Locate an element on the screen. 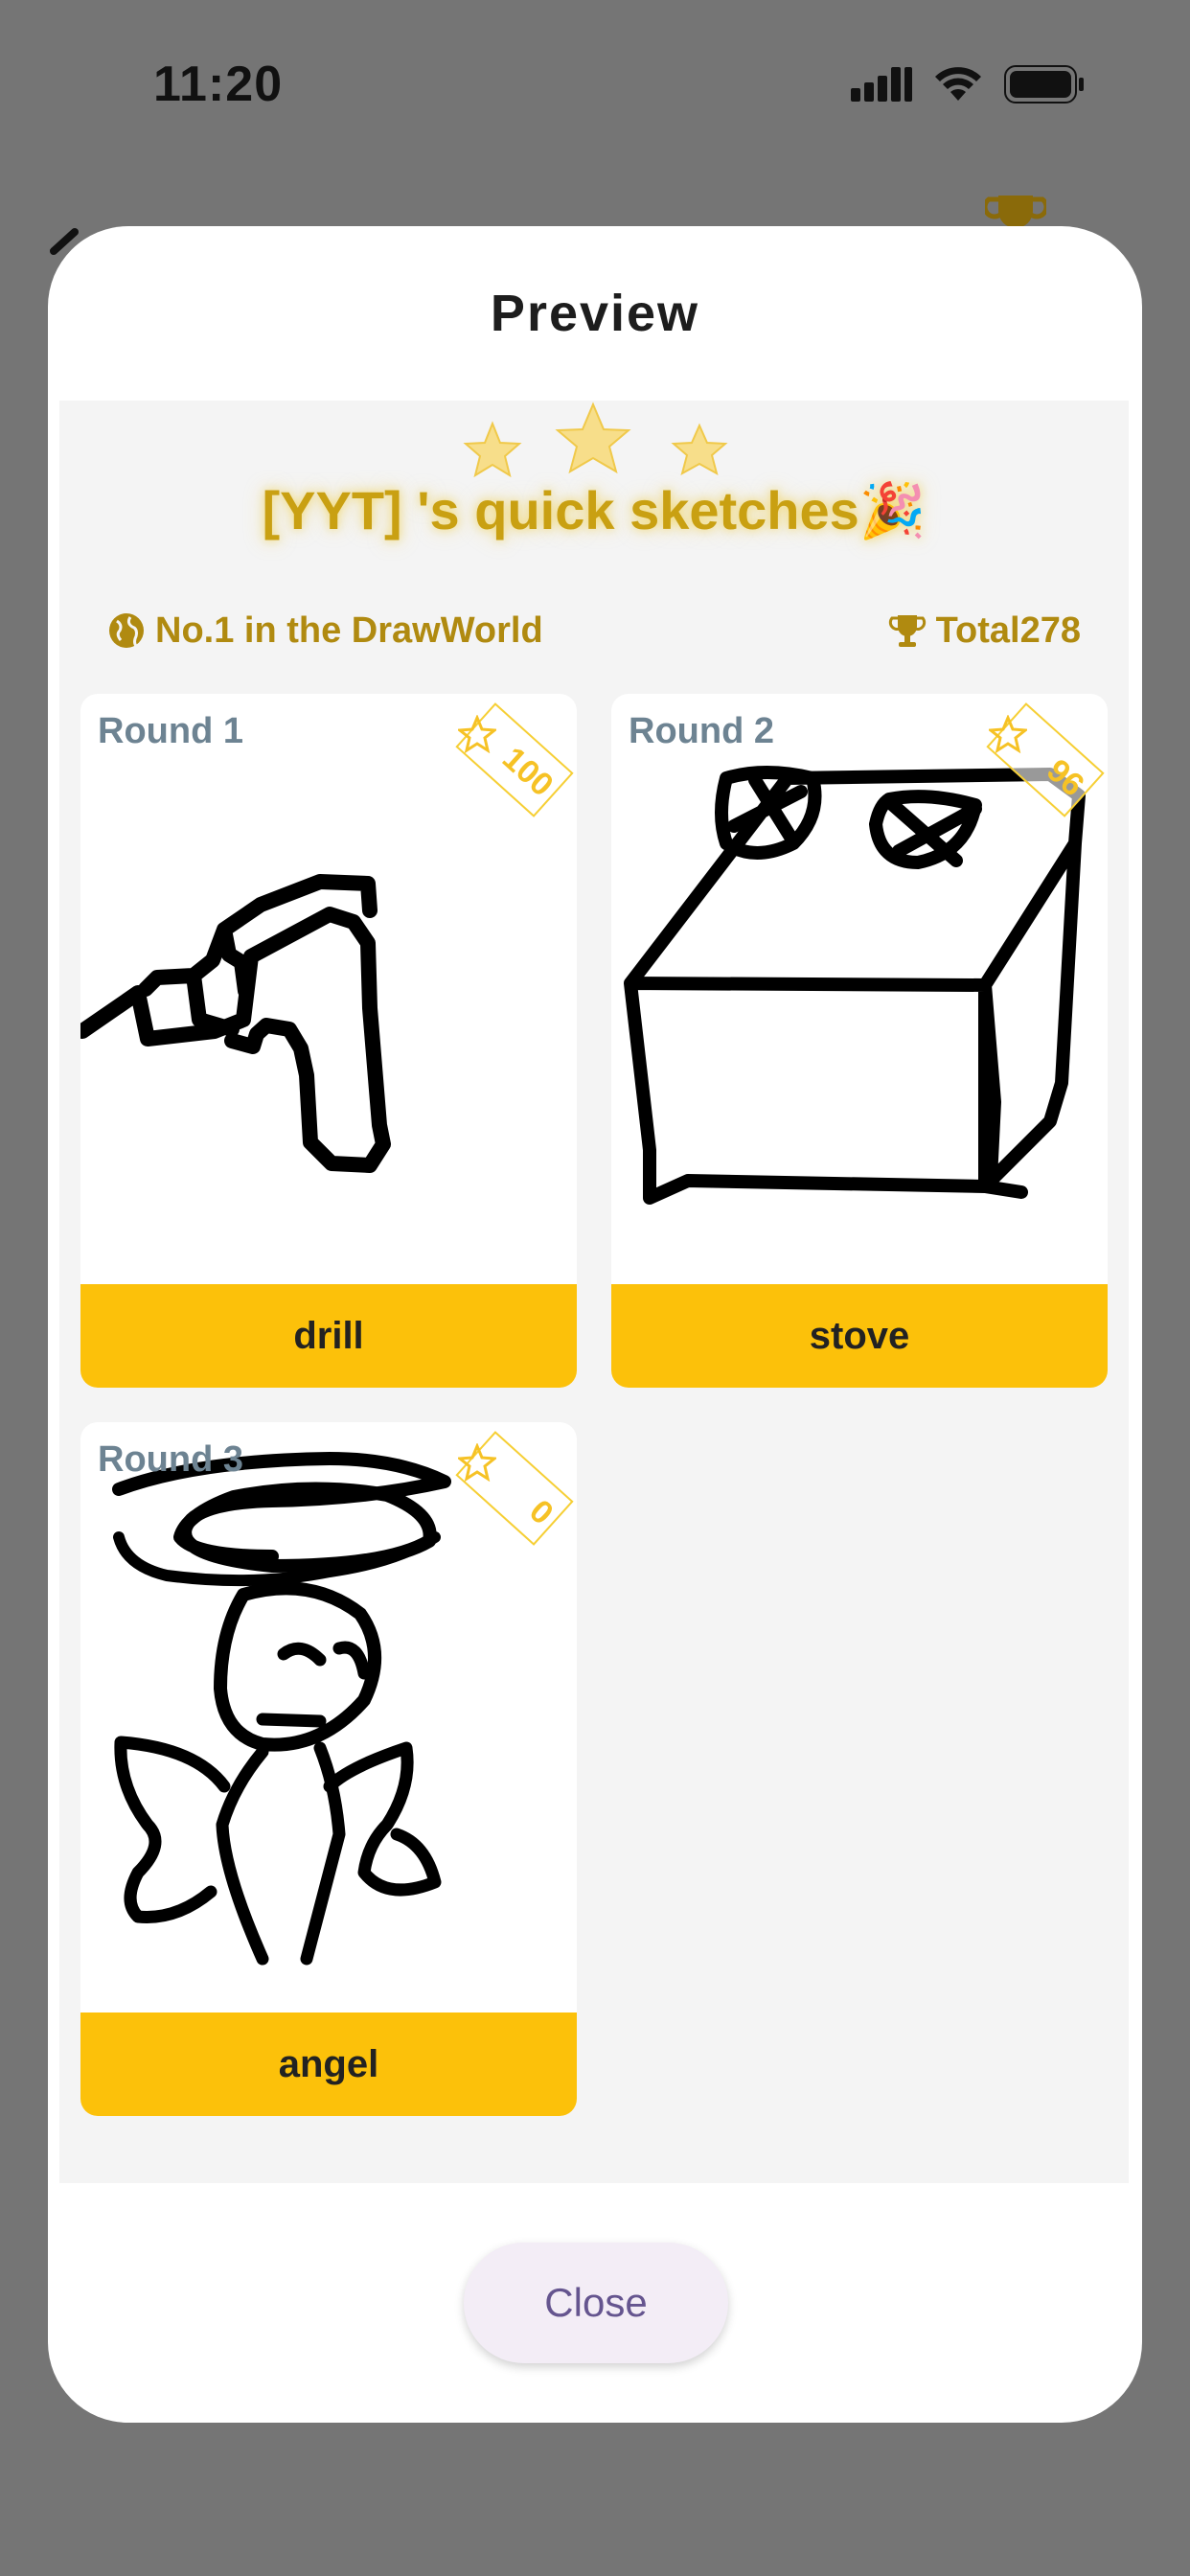 This screenshot has height=2576, width=1190. battery-icon is located at coordinates (1044, 85).